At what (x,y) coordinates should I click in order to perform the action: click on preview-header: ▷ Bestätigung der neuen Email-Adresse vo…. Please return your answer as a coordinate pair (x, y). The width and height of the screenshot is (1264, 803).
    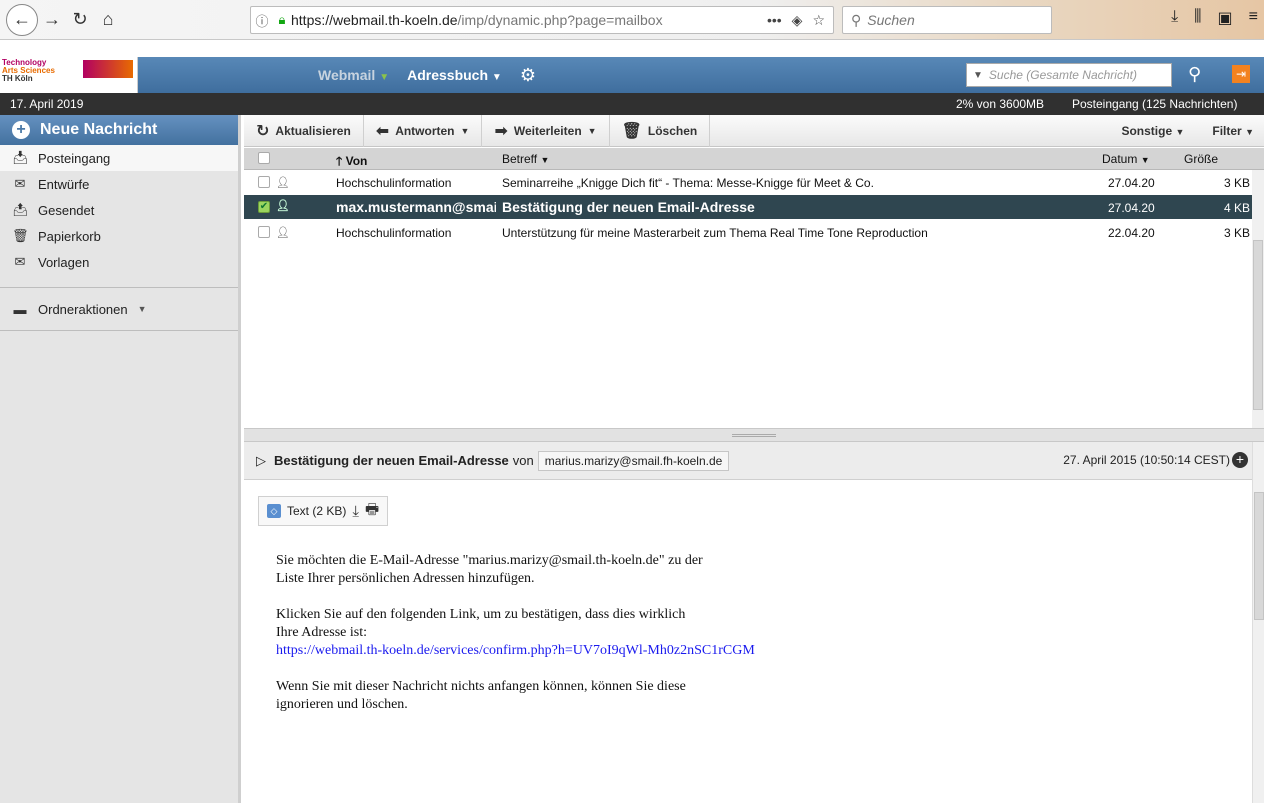
    Looking at the image, I should click on (748, 461).